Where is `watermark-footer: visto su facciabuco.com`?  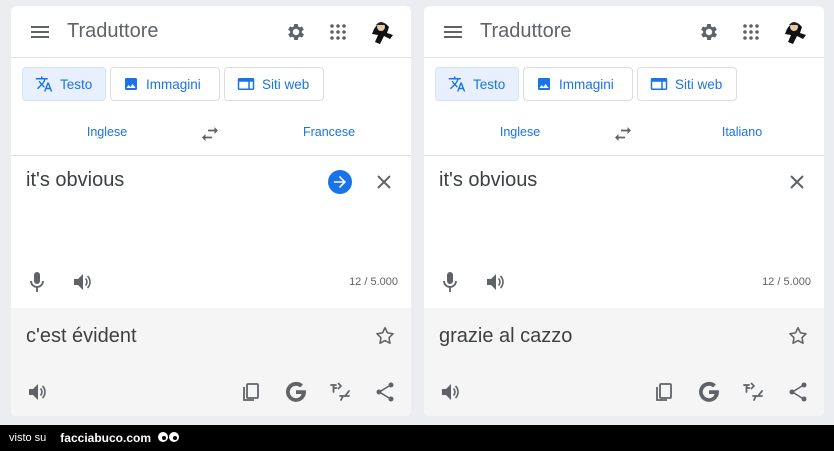
watermark-footer: visto su facciabuco.com is located at coordinates (417, 438).